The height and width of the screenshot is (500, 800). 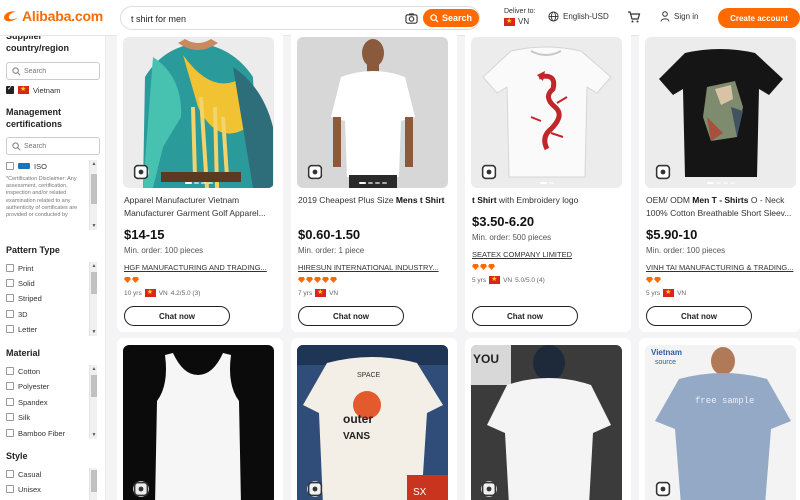 What do you see at coordinates (759, 18) in the screenshot?
I see `create-account-button: Create account` at bounding box center [759, 18].